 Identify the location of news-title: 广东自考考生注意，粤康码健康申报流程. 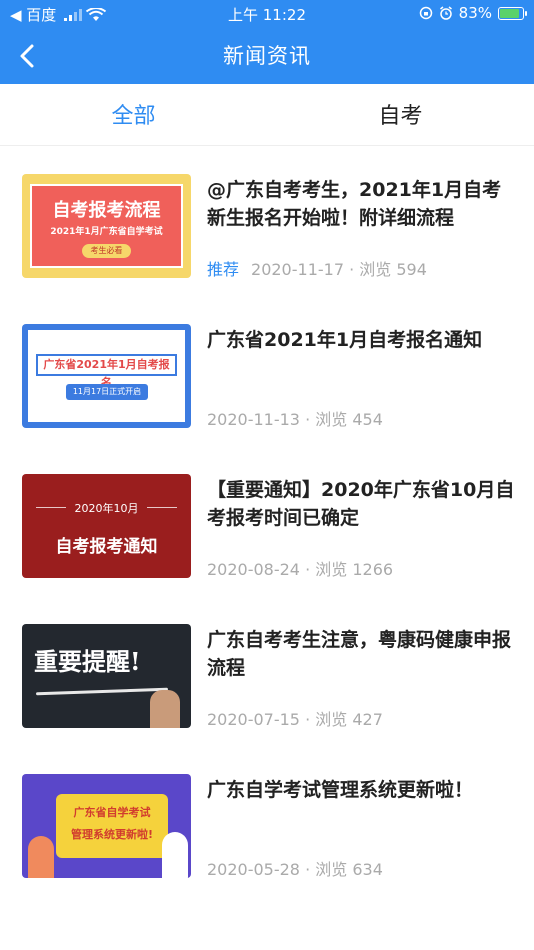
(362, 654).